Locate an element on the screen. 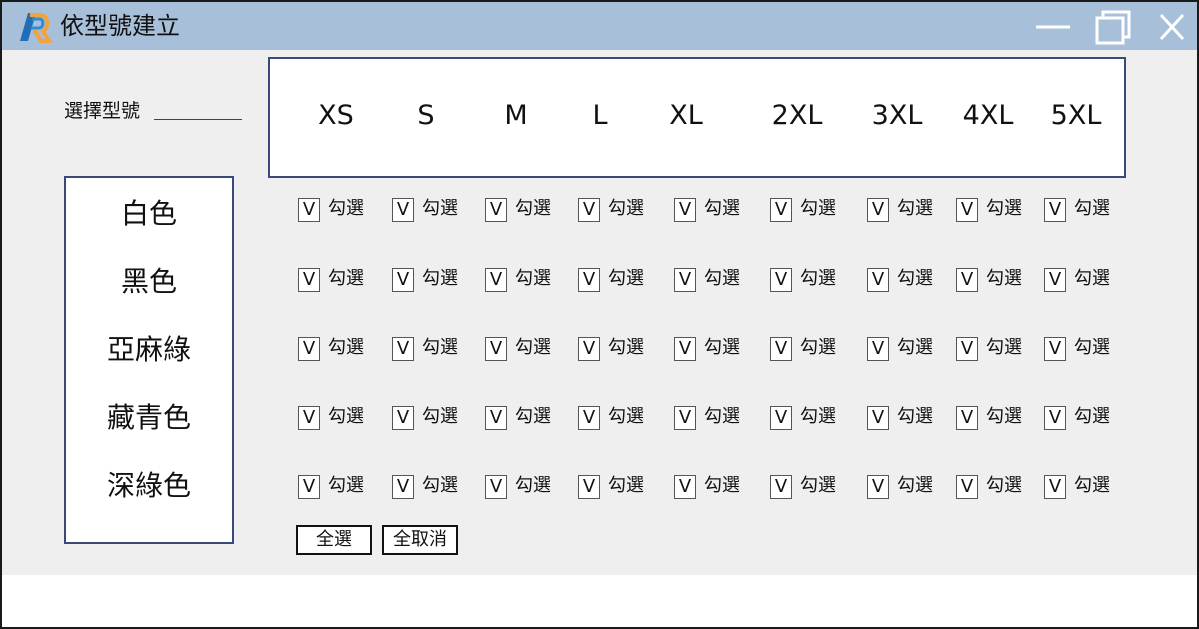  select-all-button: 全選 is located at coordinates (334, 540).